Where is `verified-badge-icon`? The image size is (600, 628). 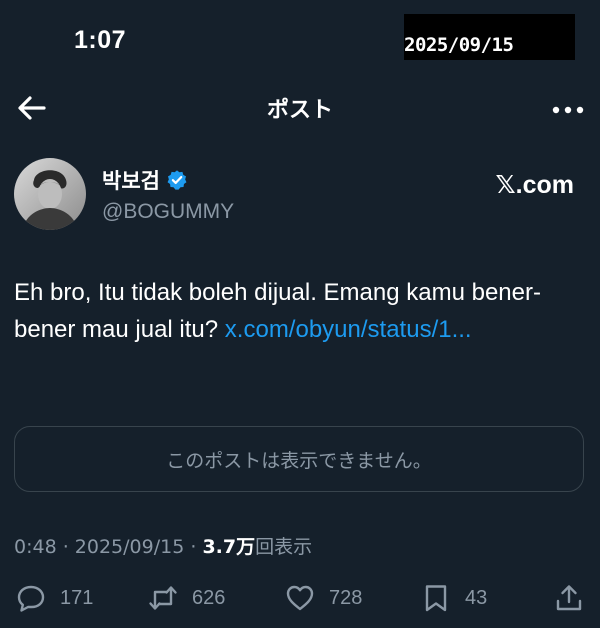
verified-badge-icon is located at coordinates (177, 180).